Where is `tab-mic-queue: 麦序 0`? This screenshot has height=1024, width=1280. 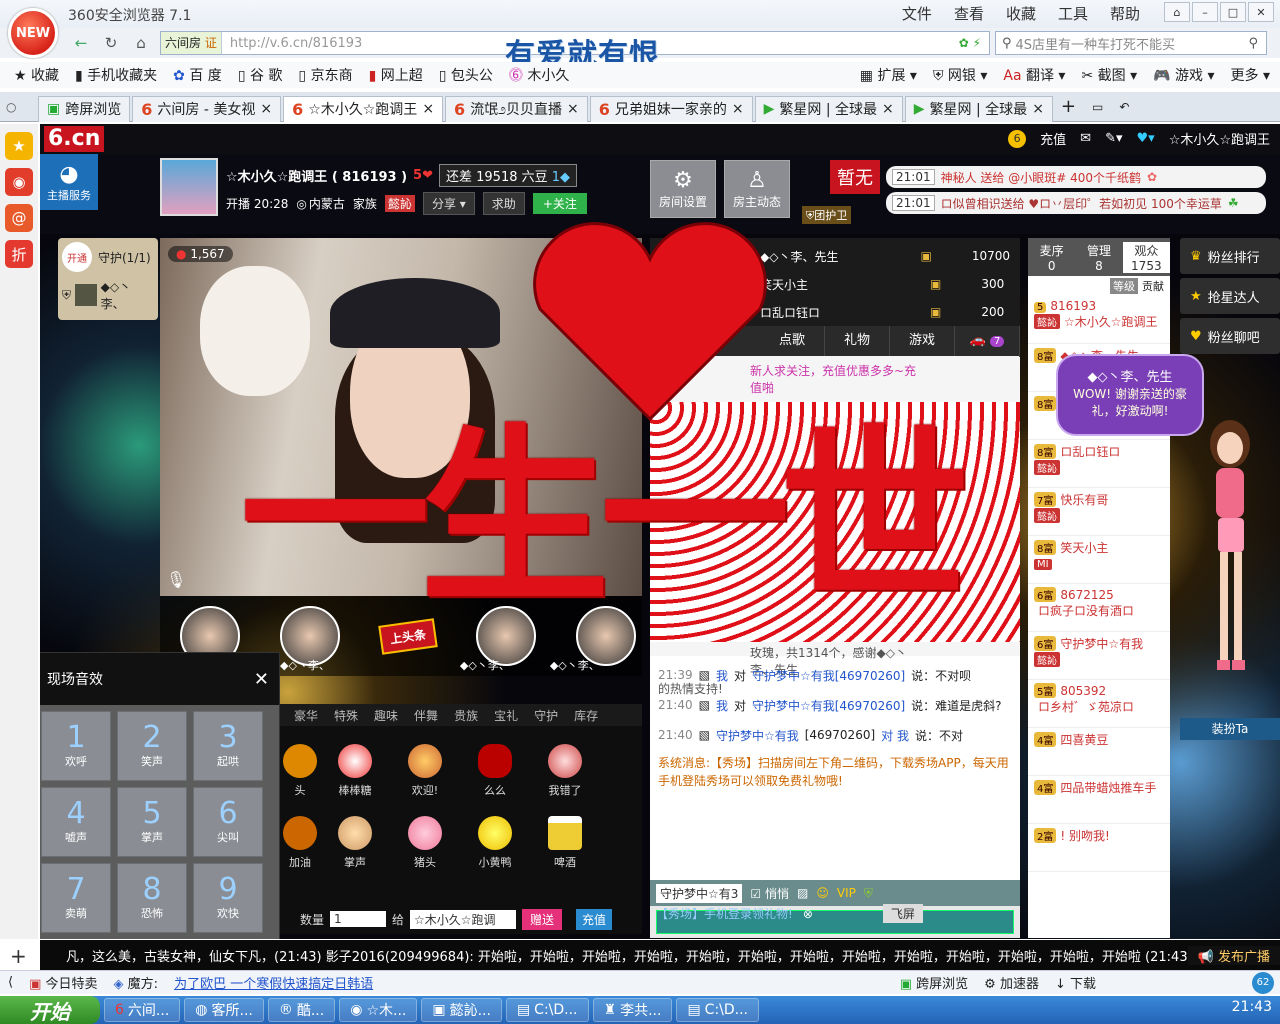
tab-mic-queue: 麦序 0 is located at coordinates (1051, 257).